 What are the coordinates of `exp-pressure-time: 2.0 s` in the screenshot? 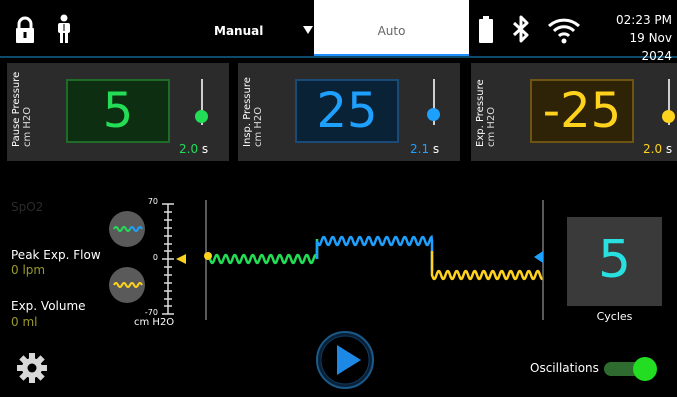 It's located at (657, 149).